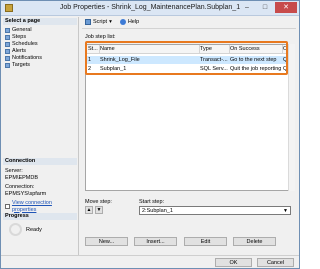 This screenshot has height=269, width=320. I want to click on maximize-icon: □, so click(265, 7).